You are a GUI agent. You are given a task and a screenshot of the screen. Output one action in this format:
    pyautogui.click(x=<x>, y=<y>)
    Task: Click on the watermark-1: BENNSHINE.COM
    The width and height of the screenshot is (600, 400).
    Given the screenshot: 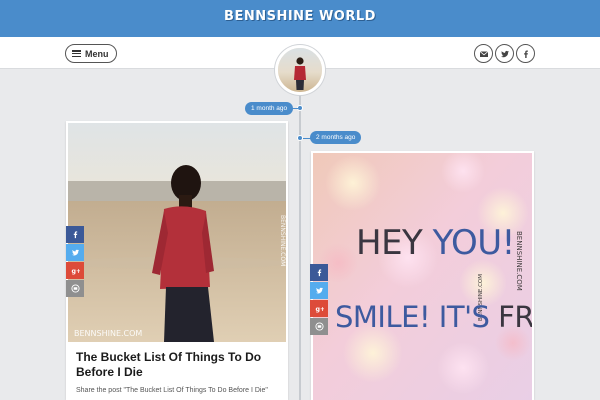 What is the action you would take?
    pyautogui.click(x=108, y=333)
    